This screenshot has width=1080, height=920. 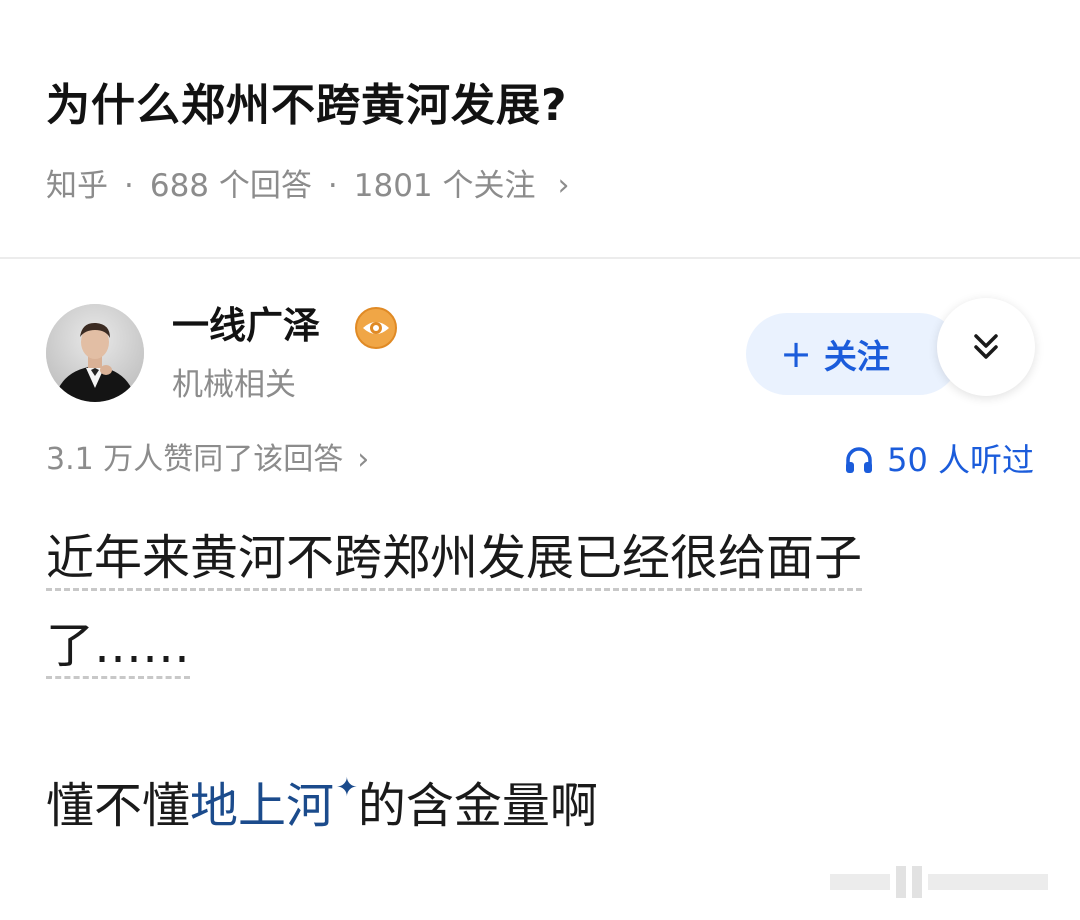 I want to click on author-name: 一线广泽, so click(x=246, y=326).